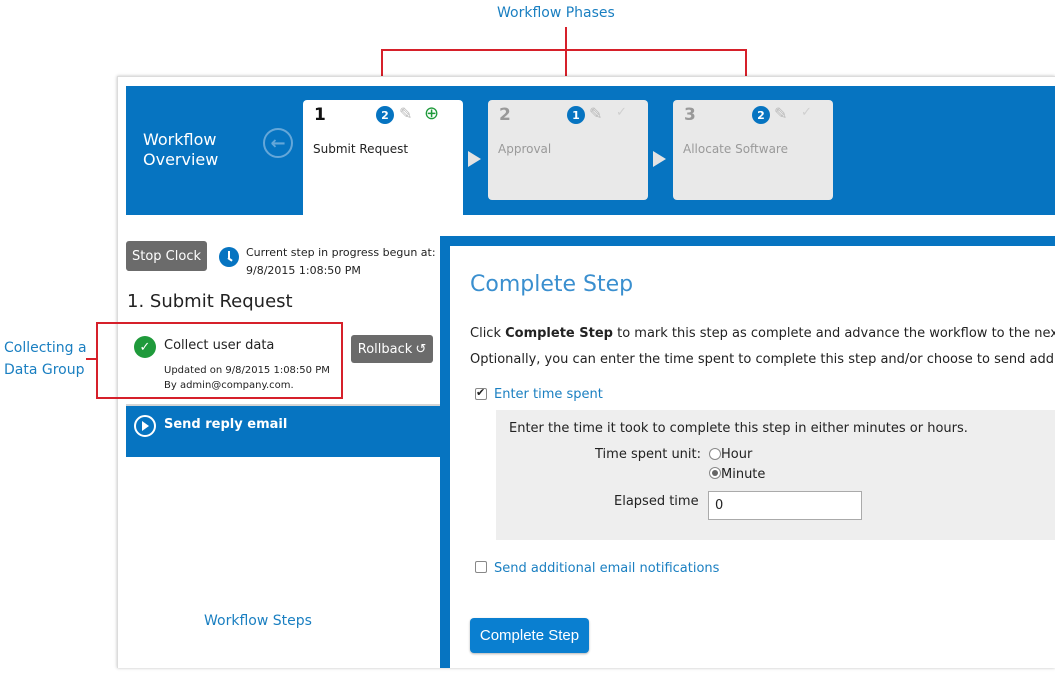 This screenshot has height=682, width=1055. Describe the element at coordinates (247, 370) in the screenshot. I see `task-updated-timestamp: Updated on 9/8/2015 1:08:50 PM` at that location.